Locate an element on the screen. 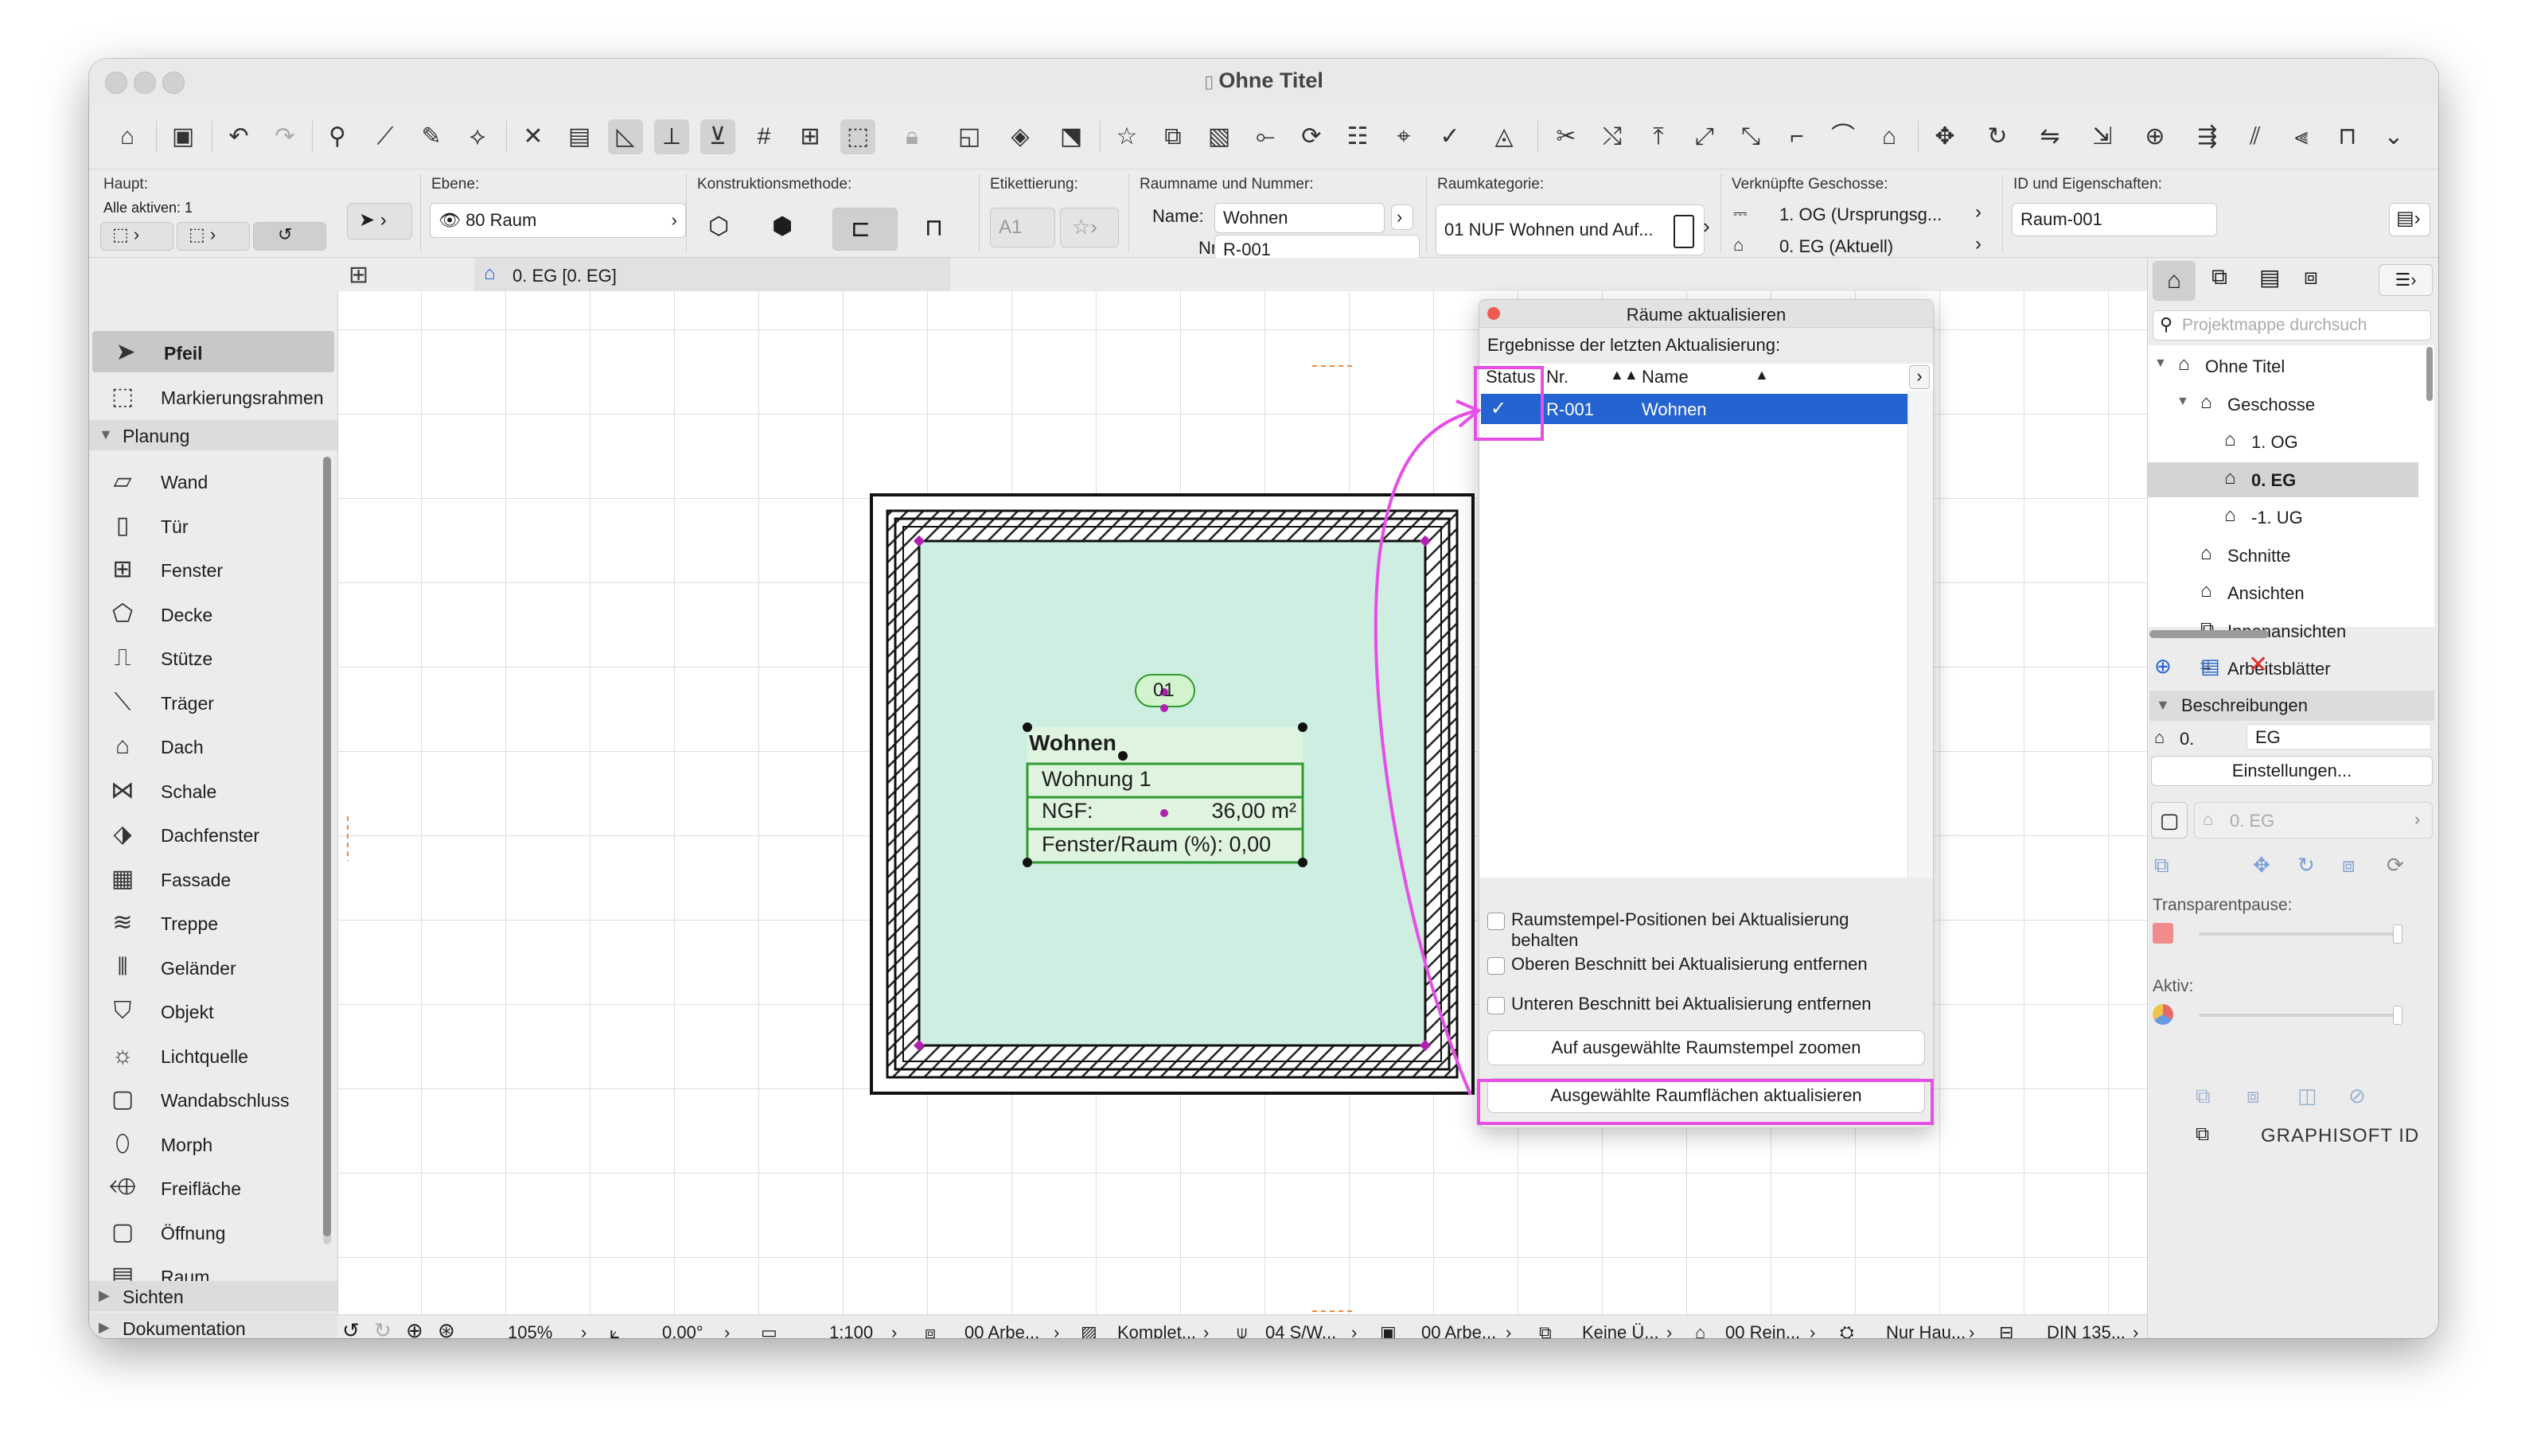  tool-wall: ▱ Wand is located at coordinates (213, 481).